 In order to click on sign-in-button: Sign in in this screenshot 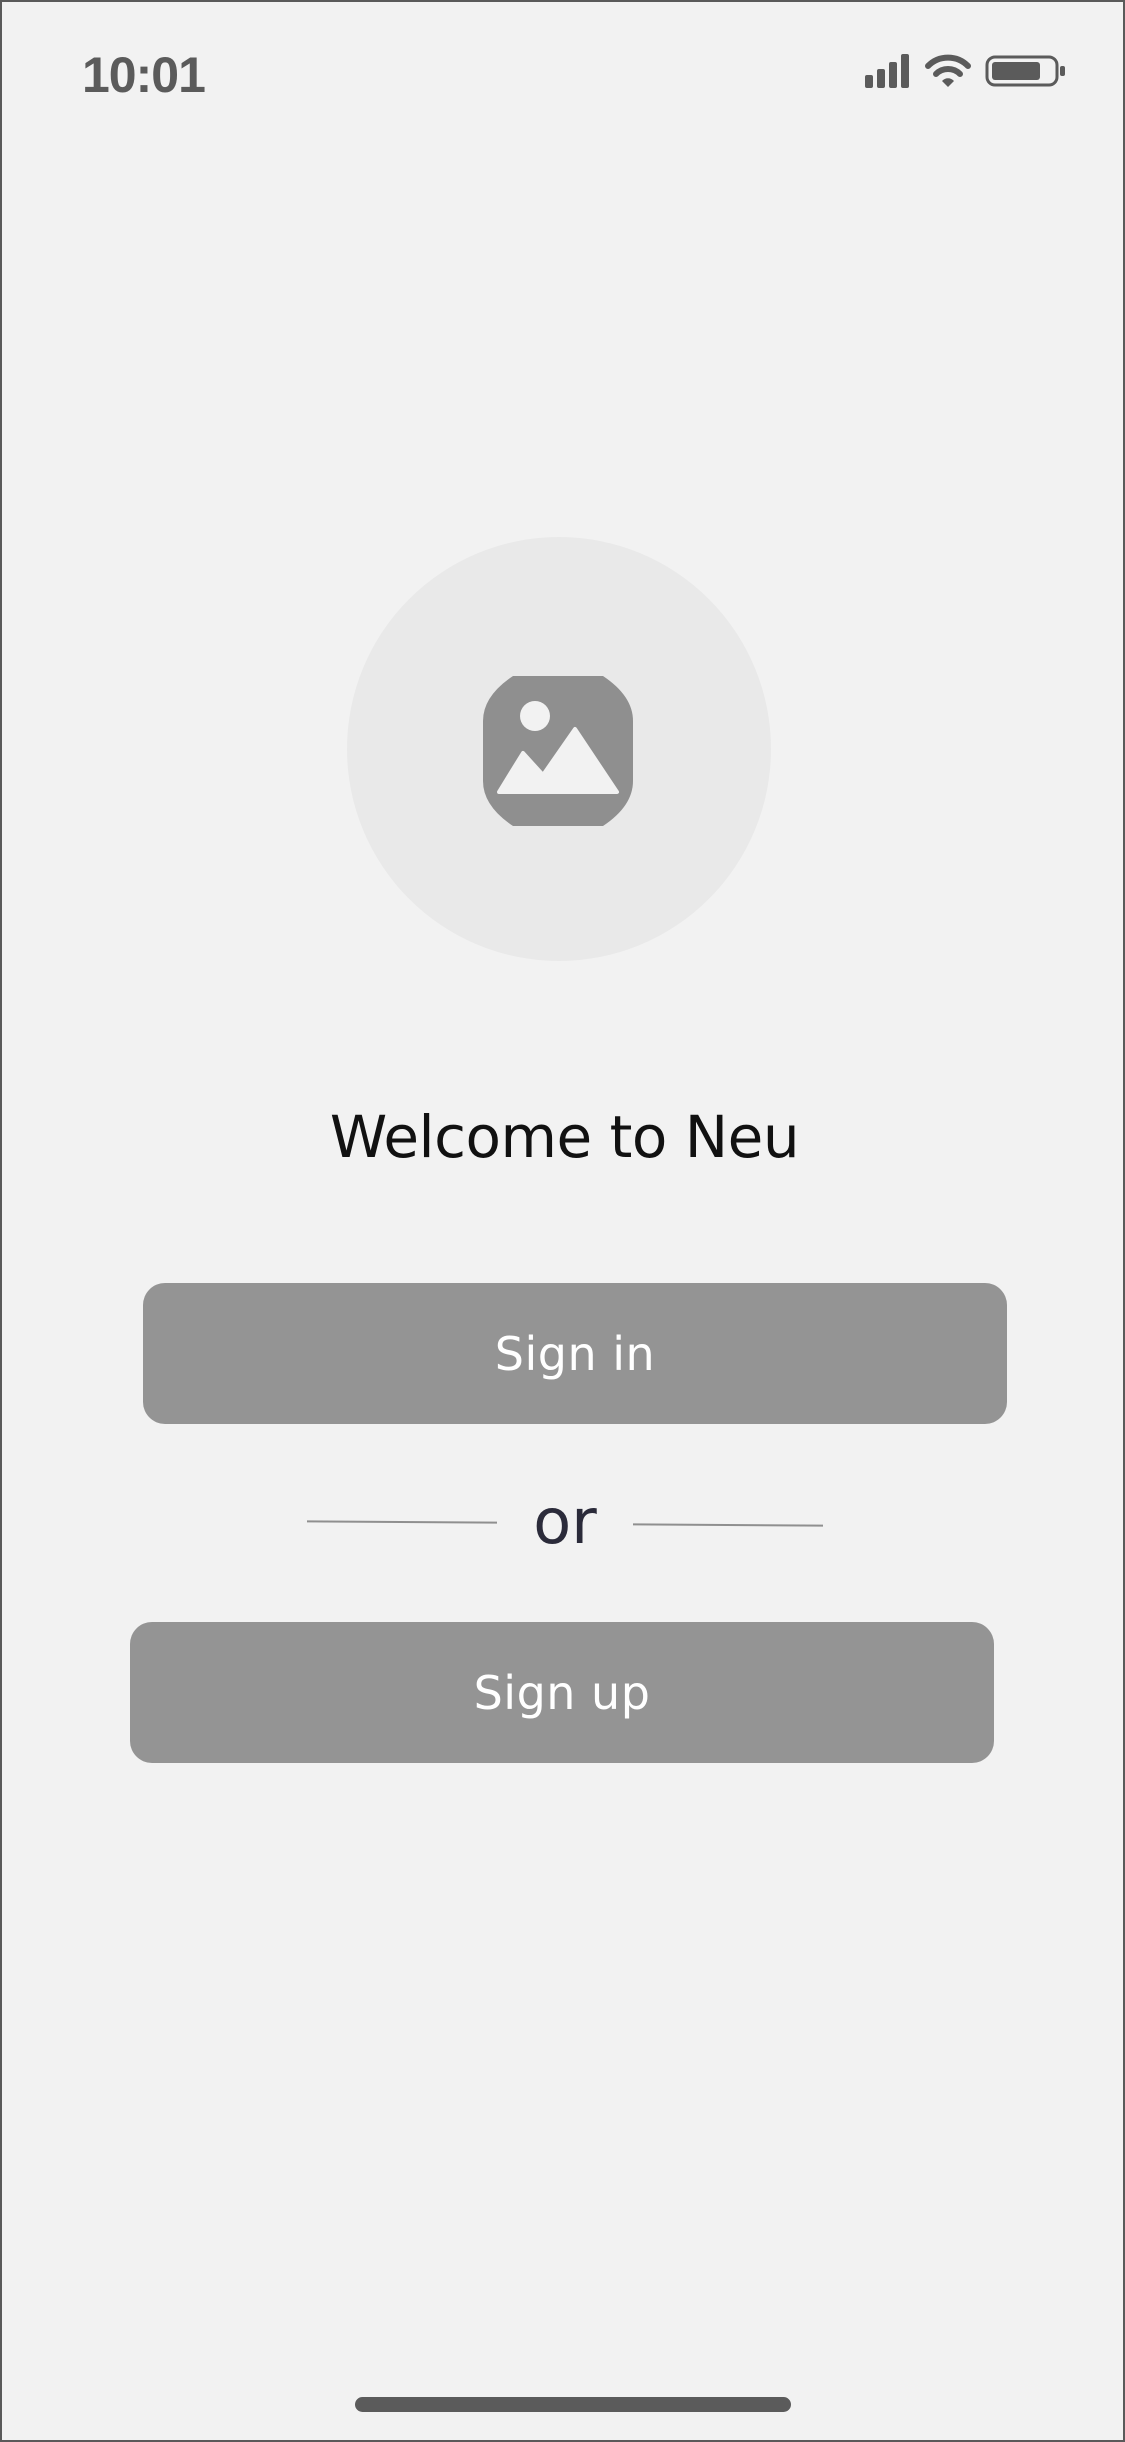, I will do `click(575, 1353)`.